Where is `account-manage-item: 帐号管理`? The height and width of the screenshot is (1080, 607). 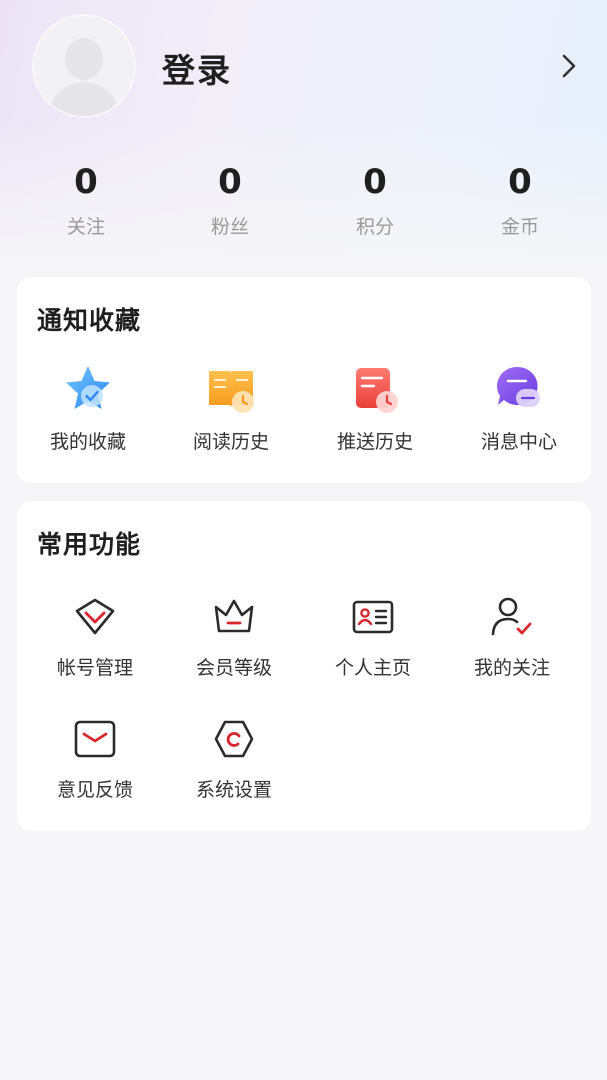
account-manage-item: 帐号管理 is located at coordinates (95, 637).